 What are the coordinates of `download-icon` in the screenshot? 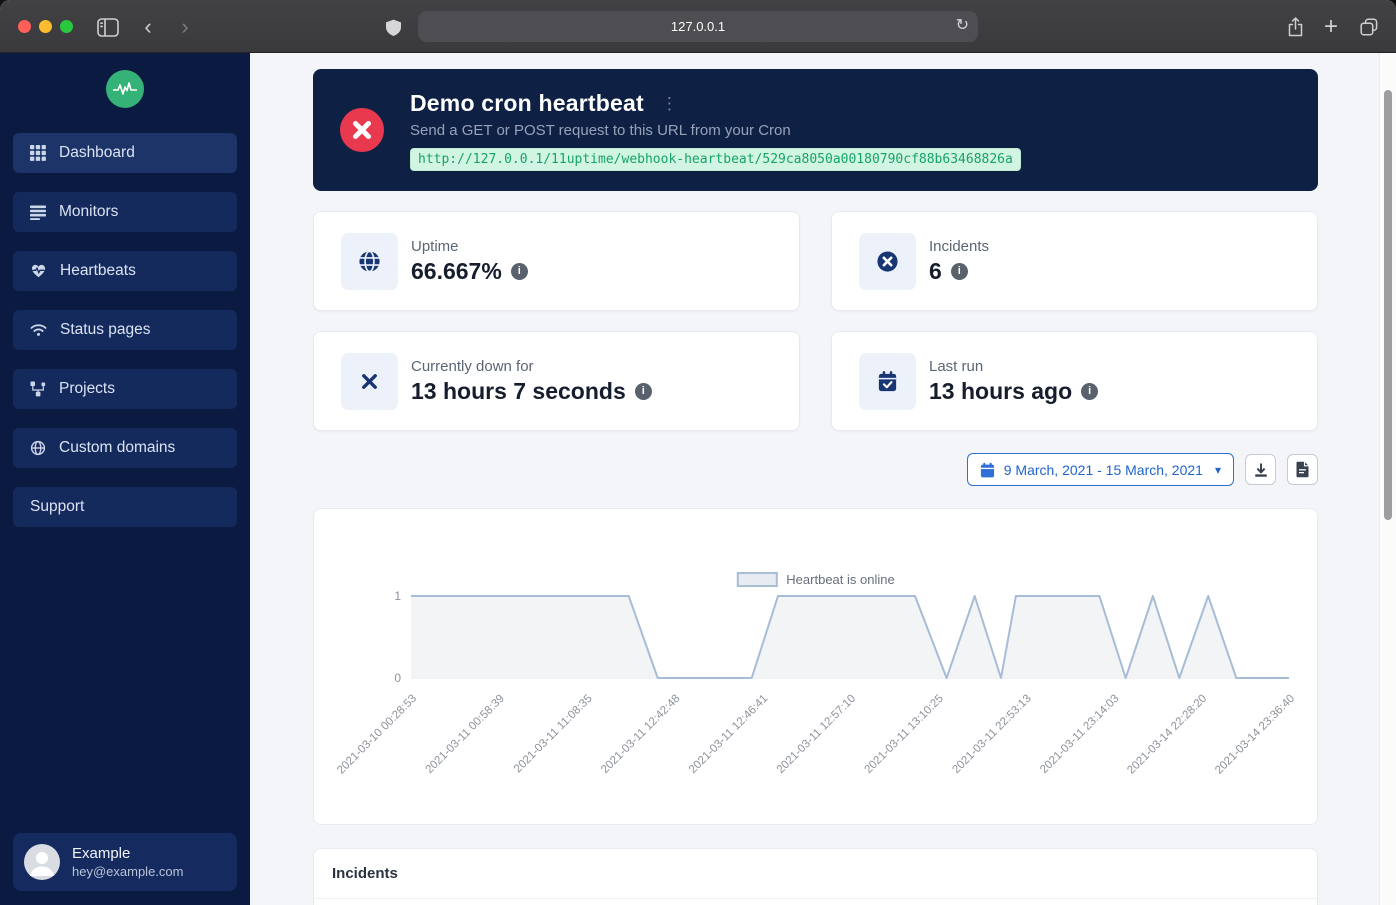 It's located at (1260, 470).